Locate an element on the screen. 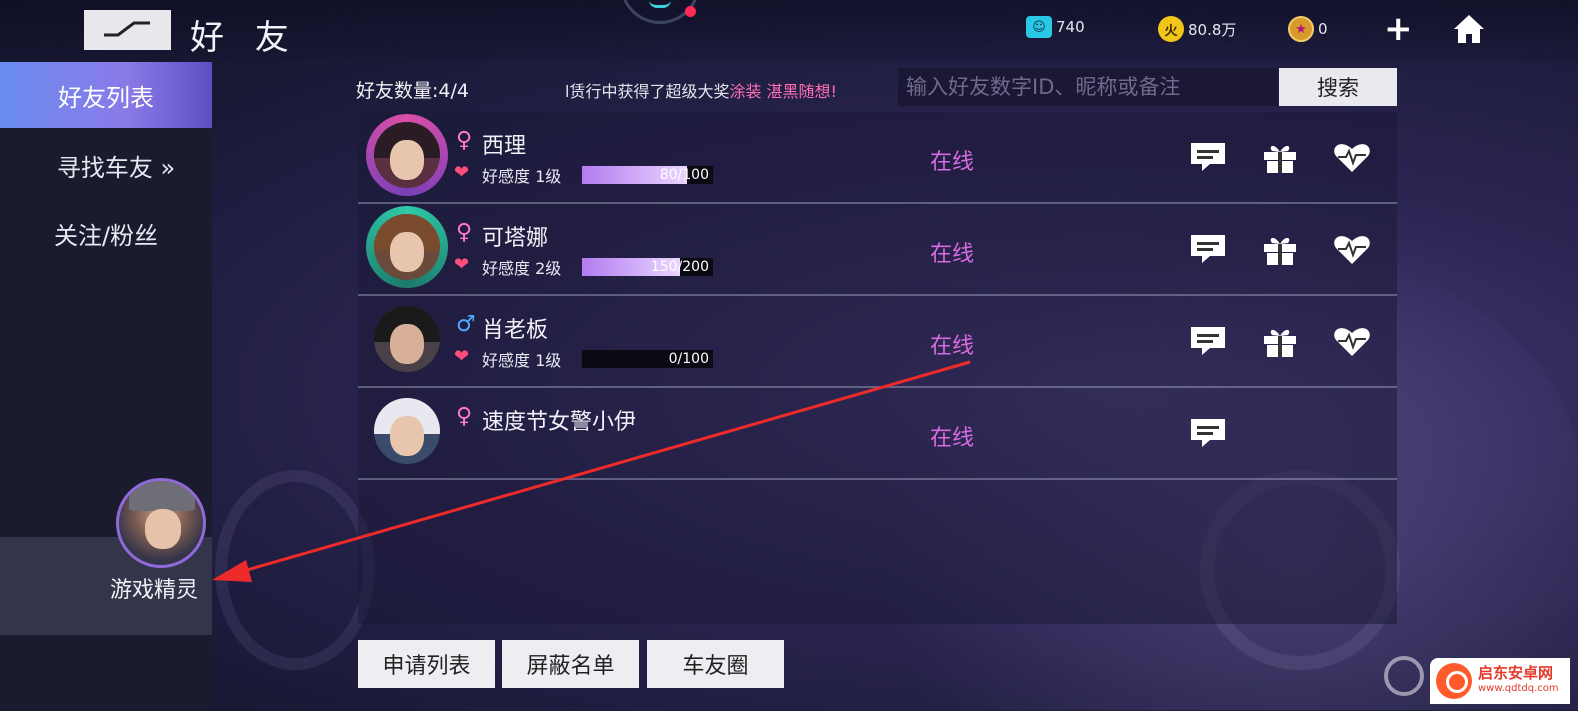 The width and height of the screenshot is (1578, 711). affinity-value: 80/100 is located at coordinates (684, 175).